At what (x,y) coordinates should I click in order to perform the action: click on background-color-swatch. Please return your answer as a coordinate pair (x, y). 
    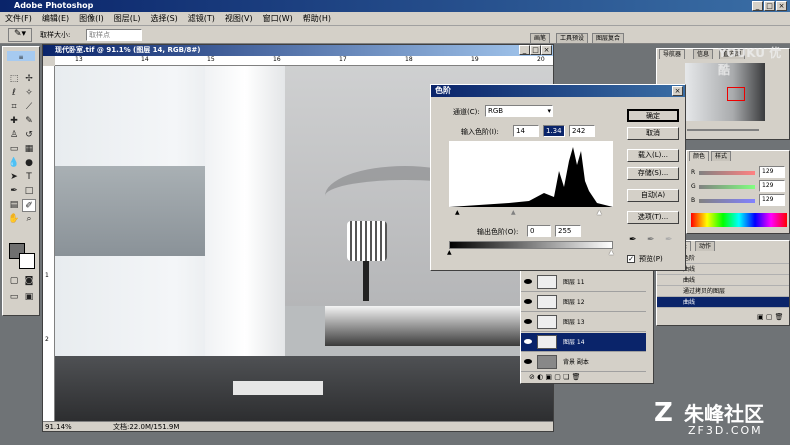
    Looking at the image, I should click on (27, 261).